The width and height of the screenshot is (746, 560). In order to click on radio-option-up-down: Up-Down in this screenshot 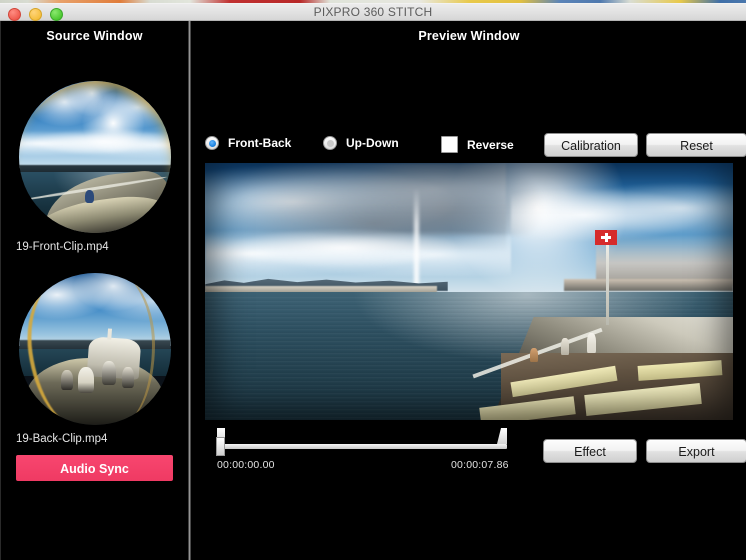, I will do `click(361, 143)`.